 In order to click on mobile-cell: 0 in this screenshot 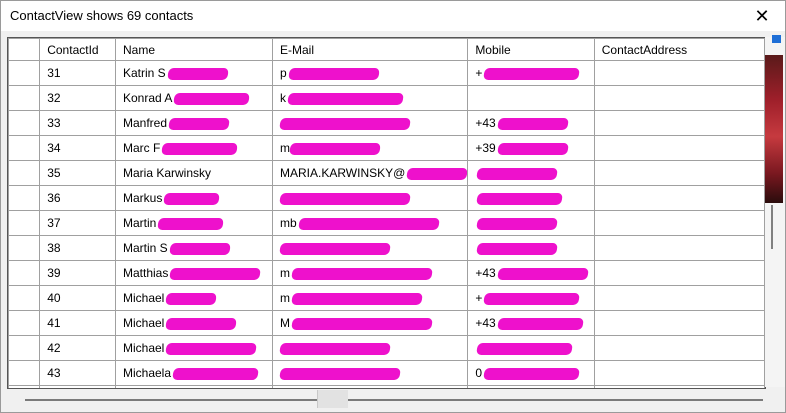, I will do `click(531, 373)`.